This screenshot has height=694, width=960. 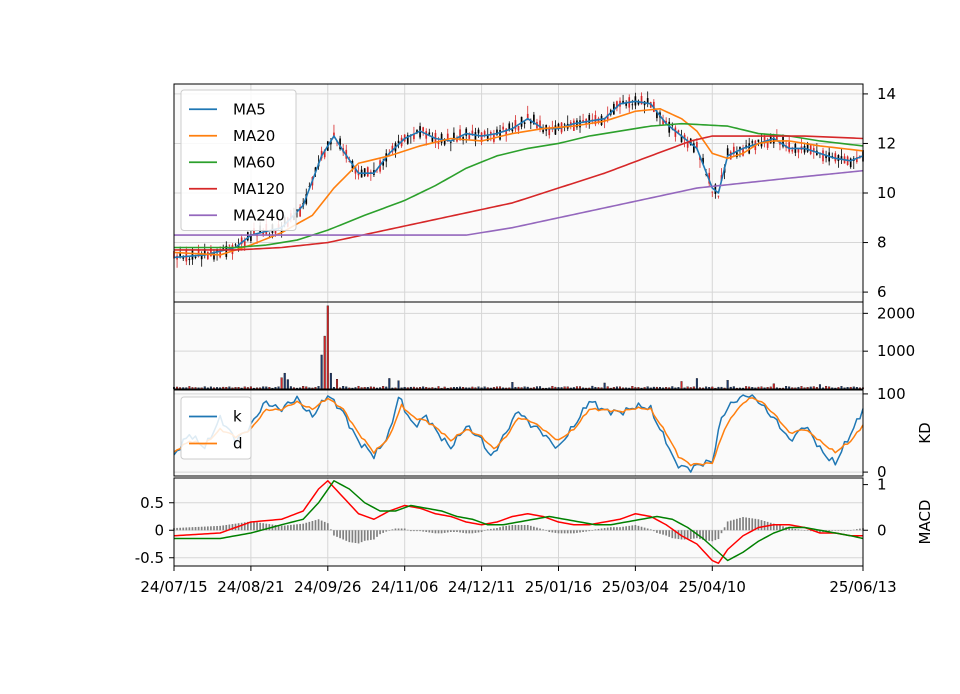 What do you see at coordinates (896, 313) in the screenshot?
I see `y-tick-label-volume: 2000` at bounding box center [896, 313].